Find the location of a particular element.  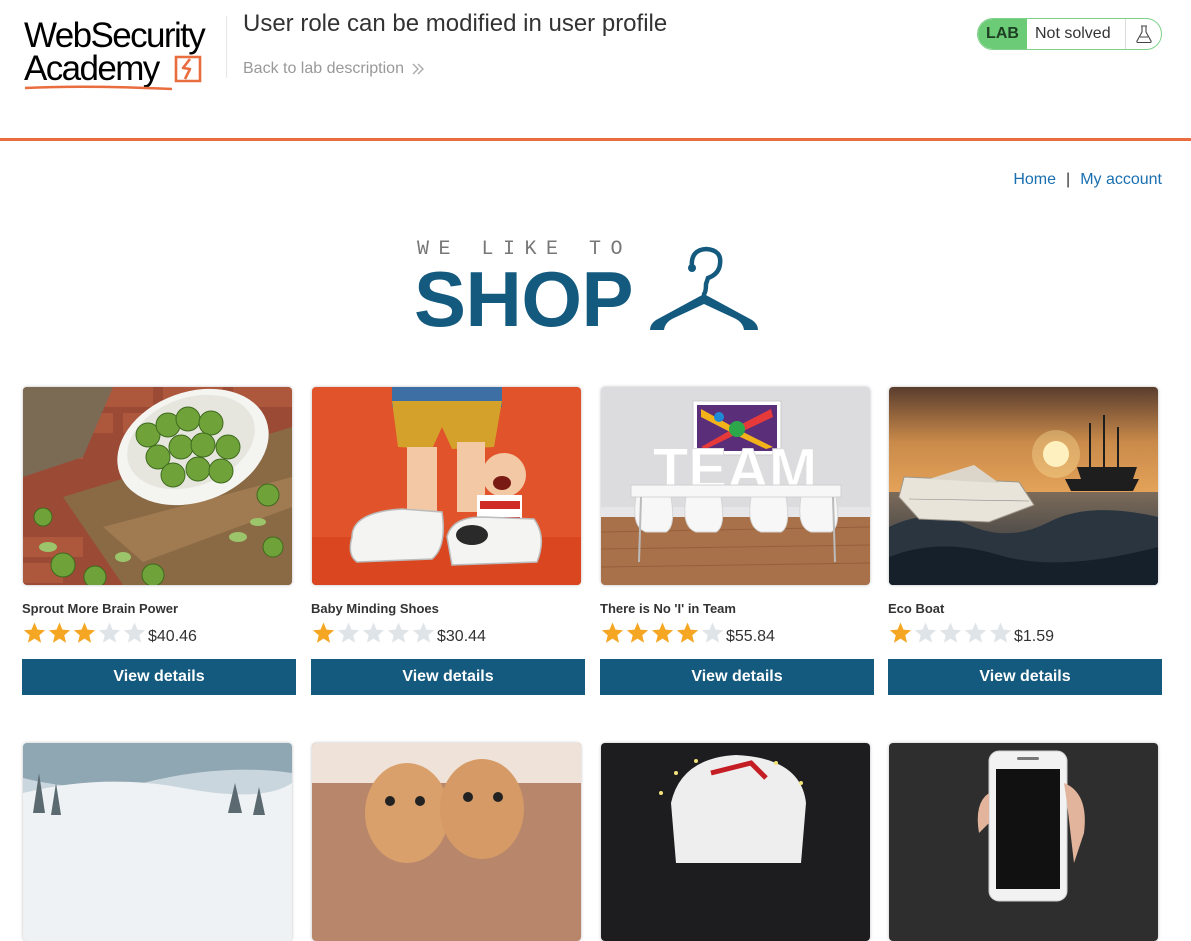

lab-status-text: Not solved is located at coordinates (1073, 33).